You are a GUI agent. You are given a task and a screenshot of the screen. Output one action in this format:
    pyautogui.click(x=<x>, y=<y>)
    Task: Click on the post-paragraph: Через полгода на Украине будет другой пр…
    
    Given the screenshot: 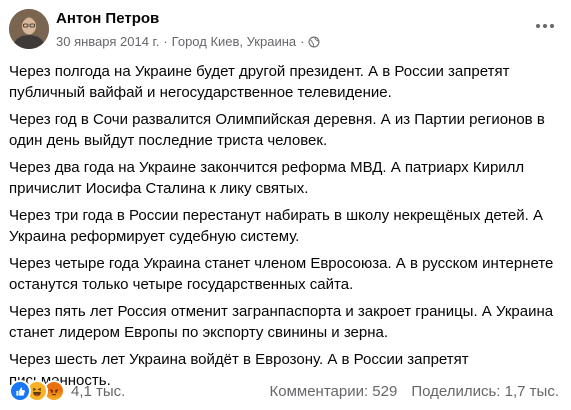 What is the action you would take?
    pyautogui.click(x=259, y=82)
    